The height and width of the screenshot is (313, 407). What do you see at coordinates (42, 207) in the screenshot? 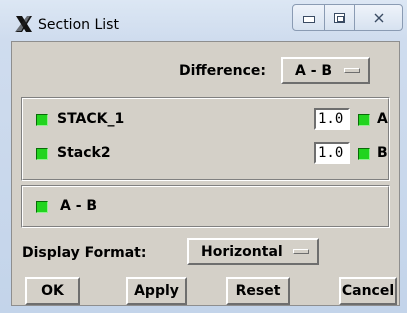
I see `difference-toggle` at bounding box center [42, 207].